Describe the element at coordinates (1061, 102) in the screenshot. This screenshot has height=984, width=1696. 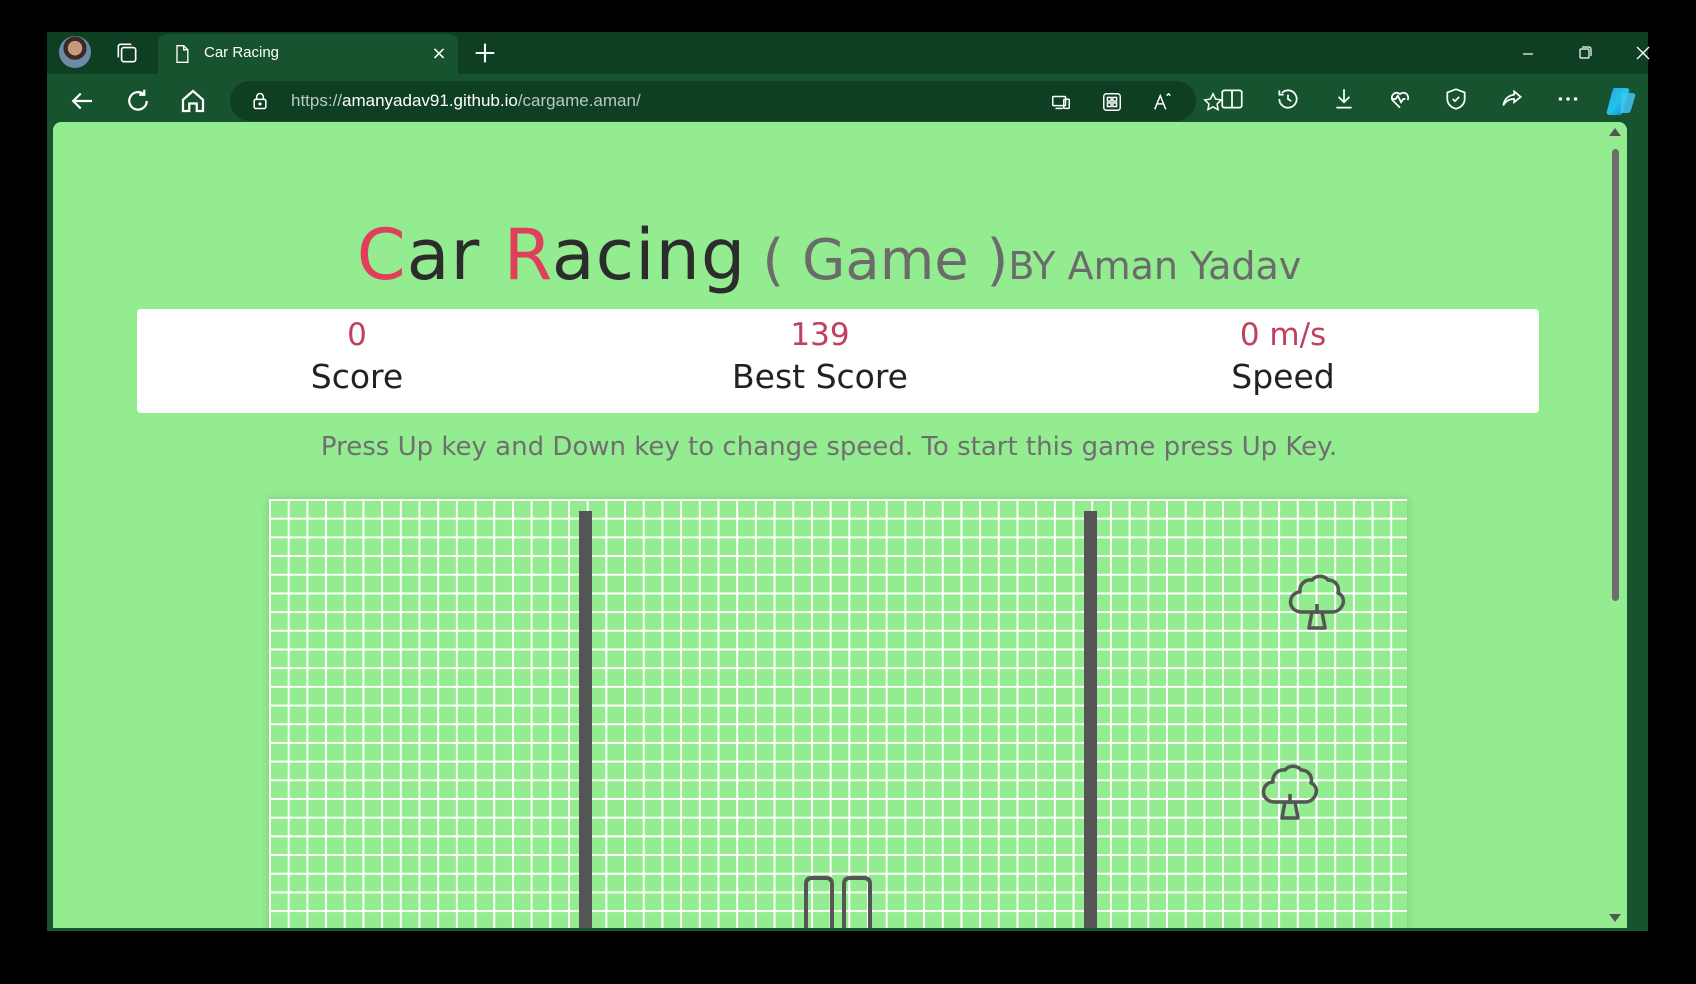
I see `devices-icon` at that location.